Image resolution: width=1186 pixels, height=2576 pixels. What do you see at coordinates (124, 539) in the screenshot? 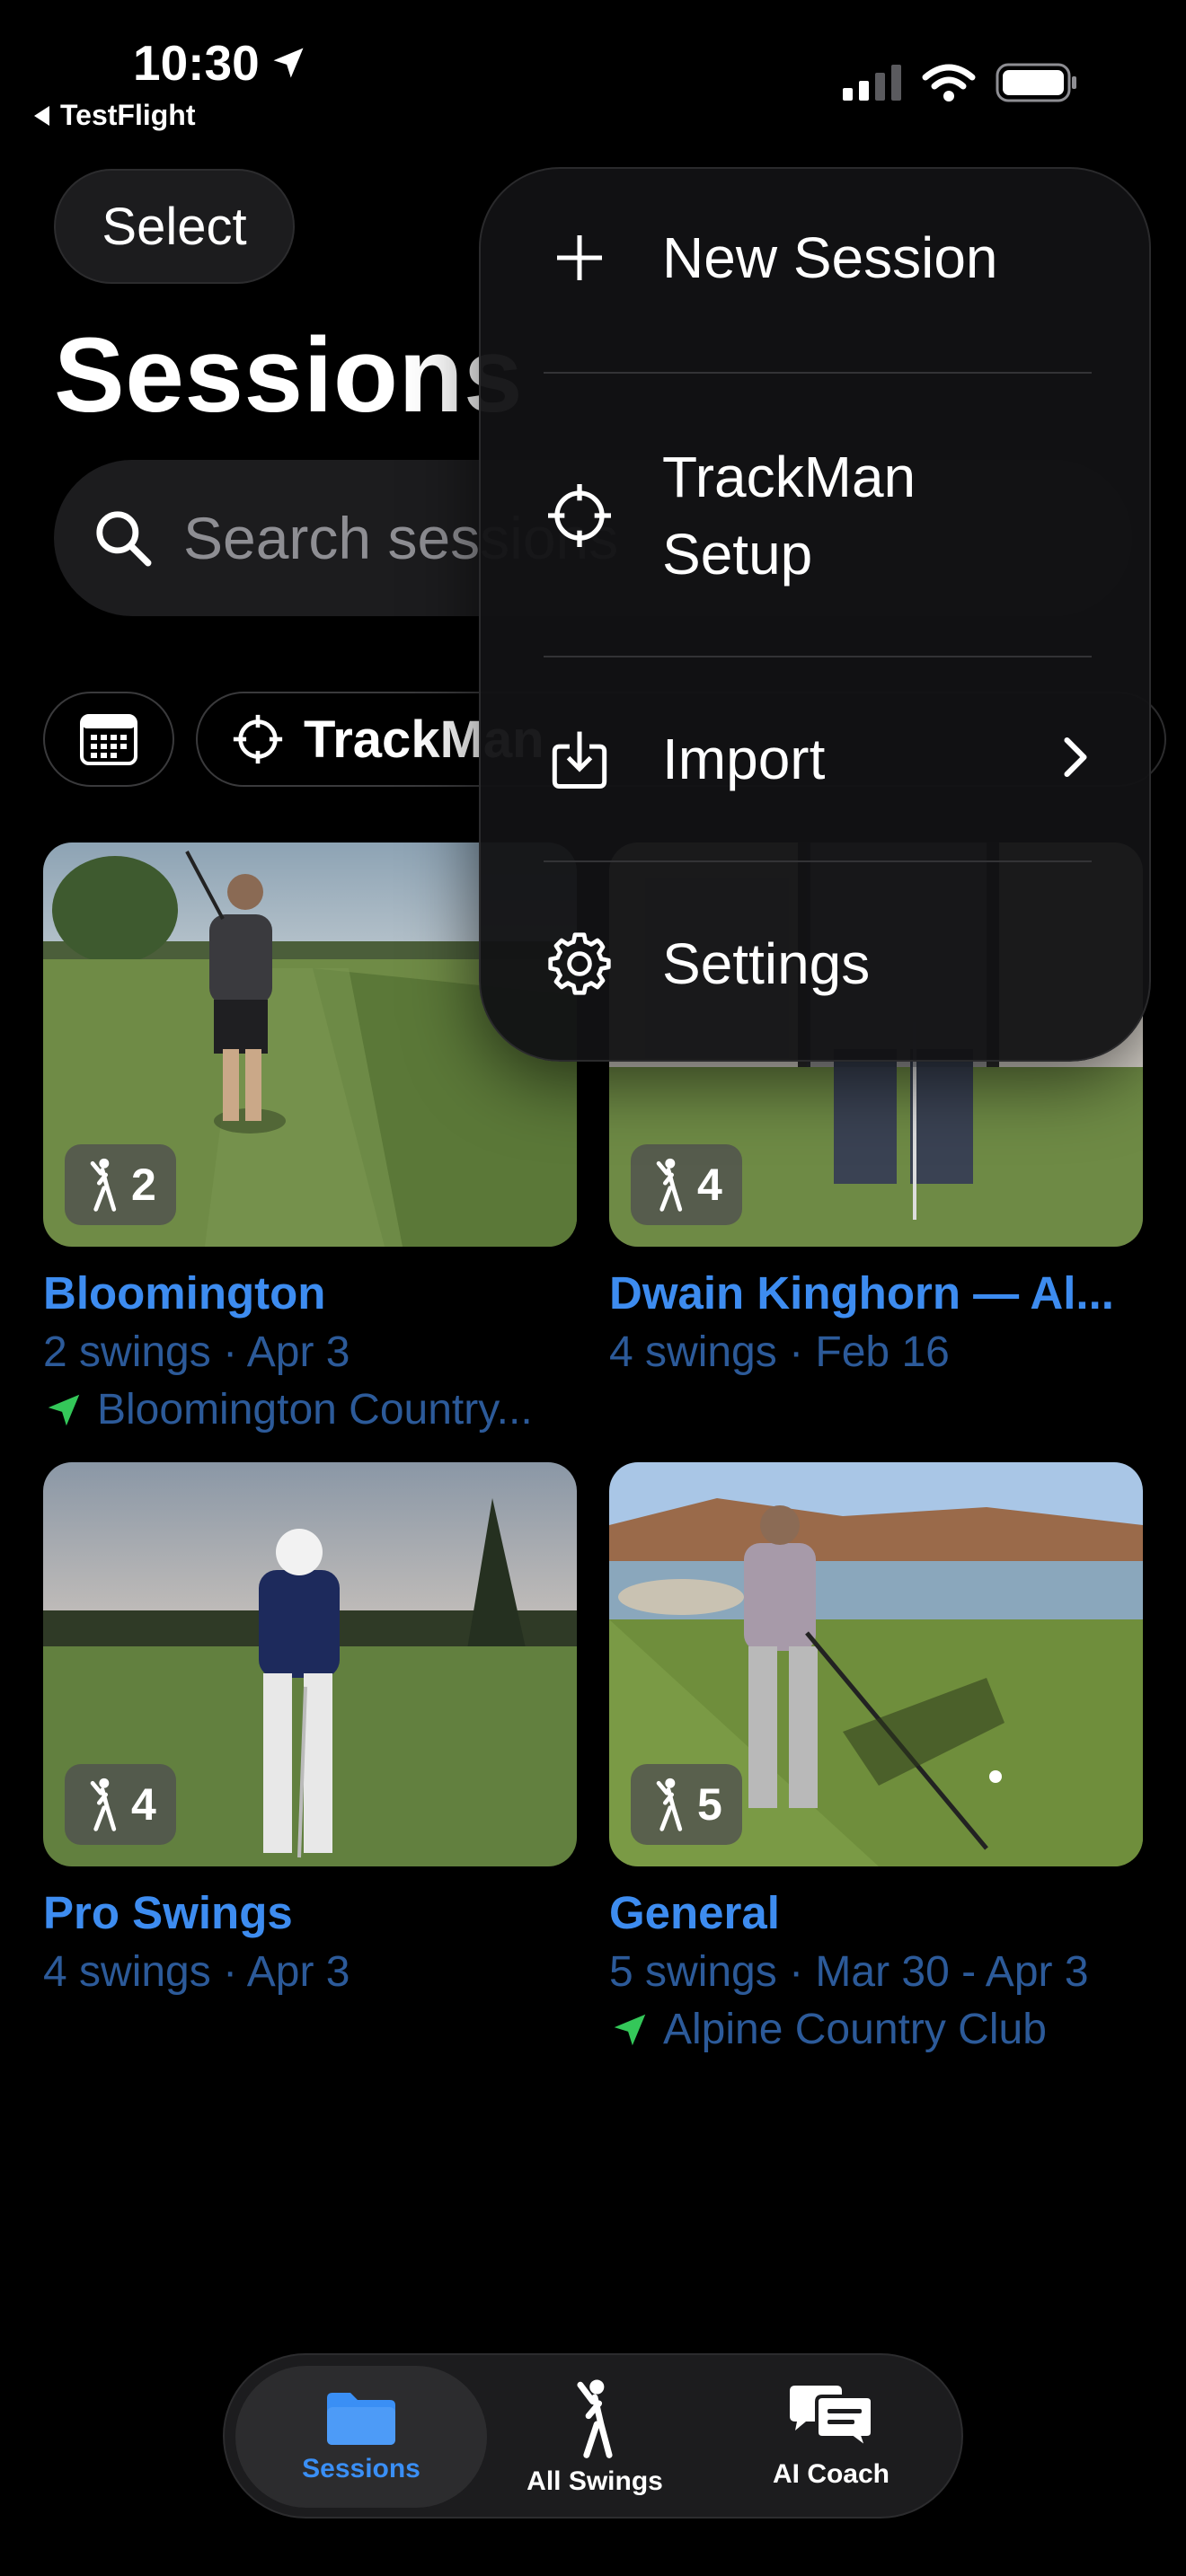
I see `search-icon` at bounding box center [124, 539].